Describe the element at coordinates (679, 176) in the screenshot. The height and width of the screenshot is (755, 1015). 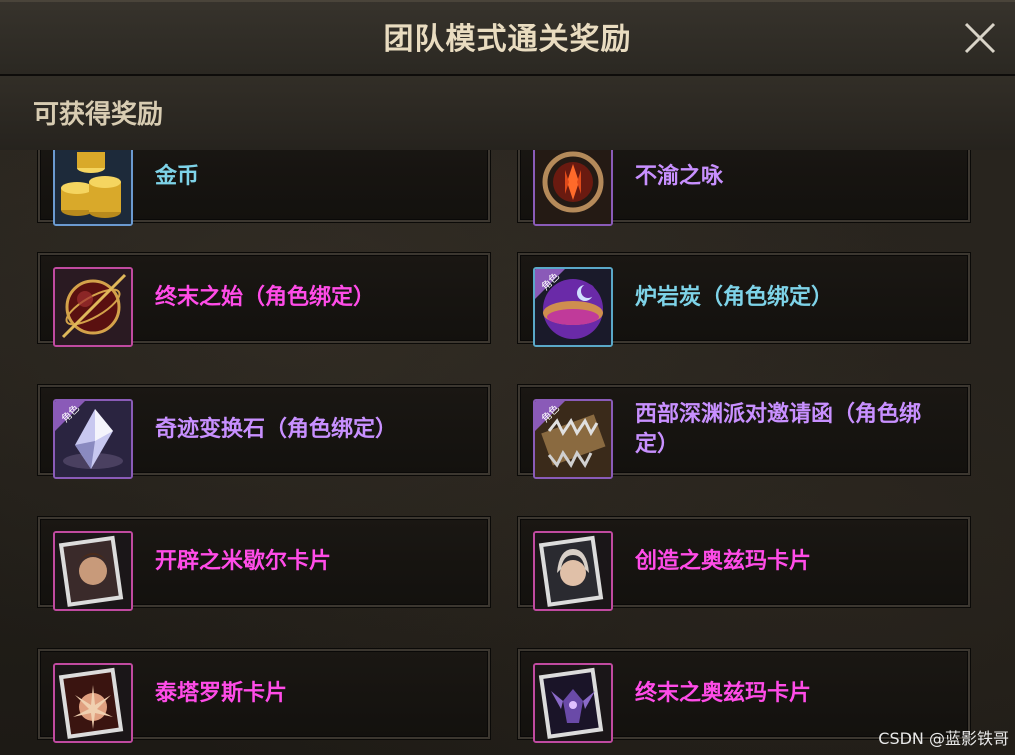
I see `reward-name: 不渝之咏` at that location.